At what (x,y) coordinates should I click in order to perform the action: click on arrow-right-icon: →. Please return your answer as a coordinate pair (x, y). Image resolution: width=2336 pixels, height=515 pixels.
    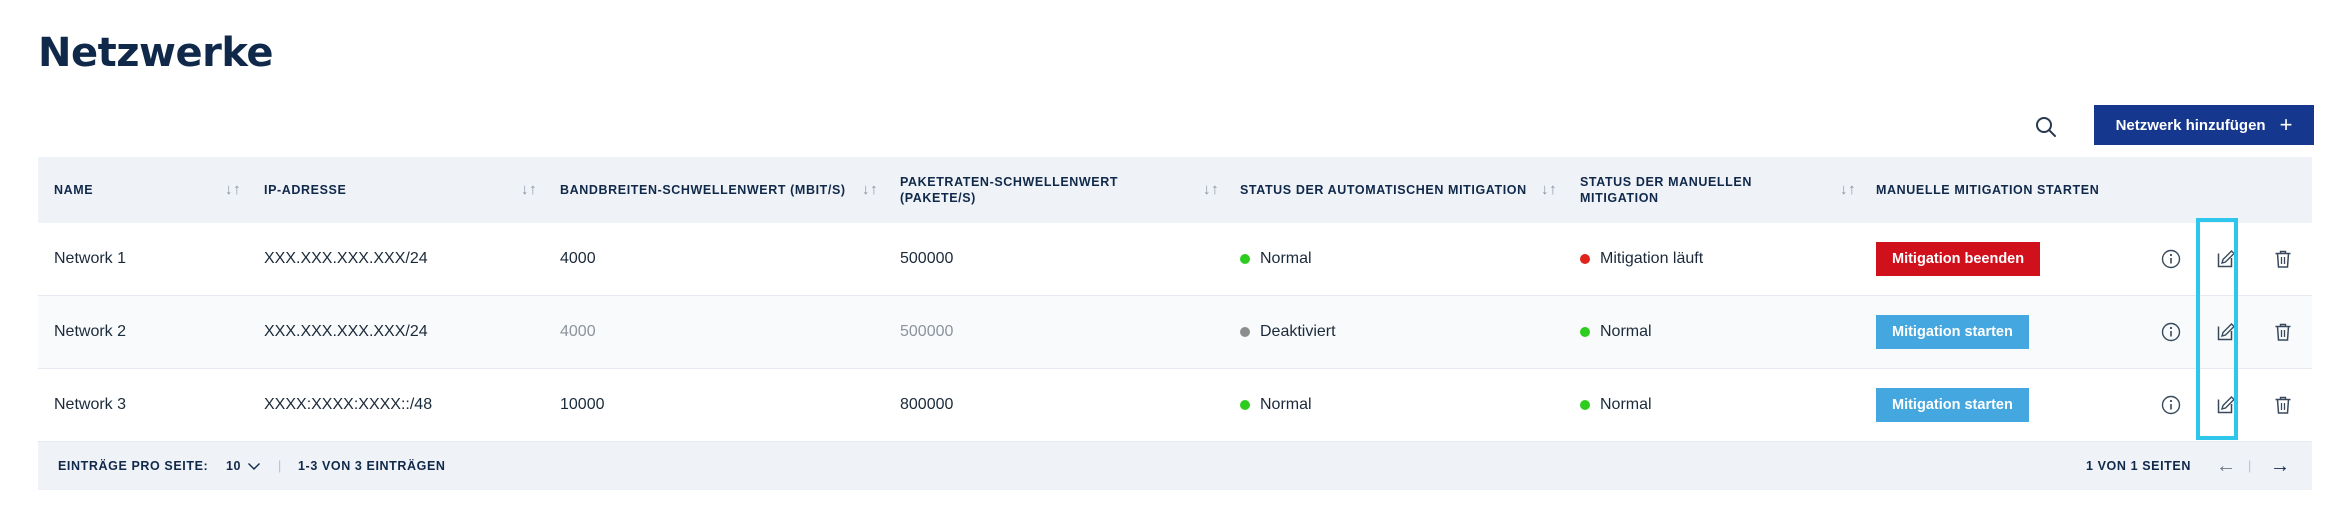
    Looking at the image, I should click on (2280, 465).